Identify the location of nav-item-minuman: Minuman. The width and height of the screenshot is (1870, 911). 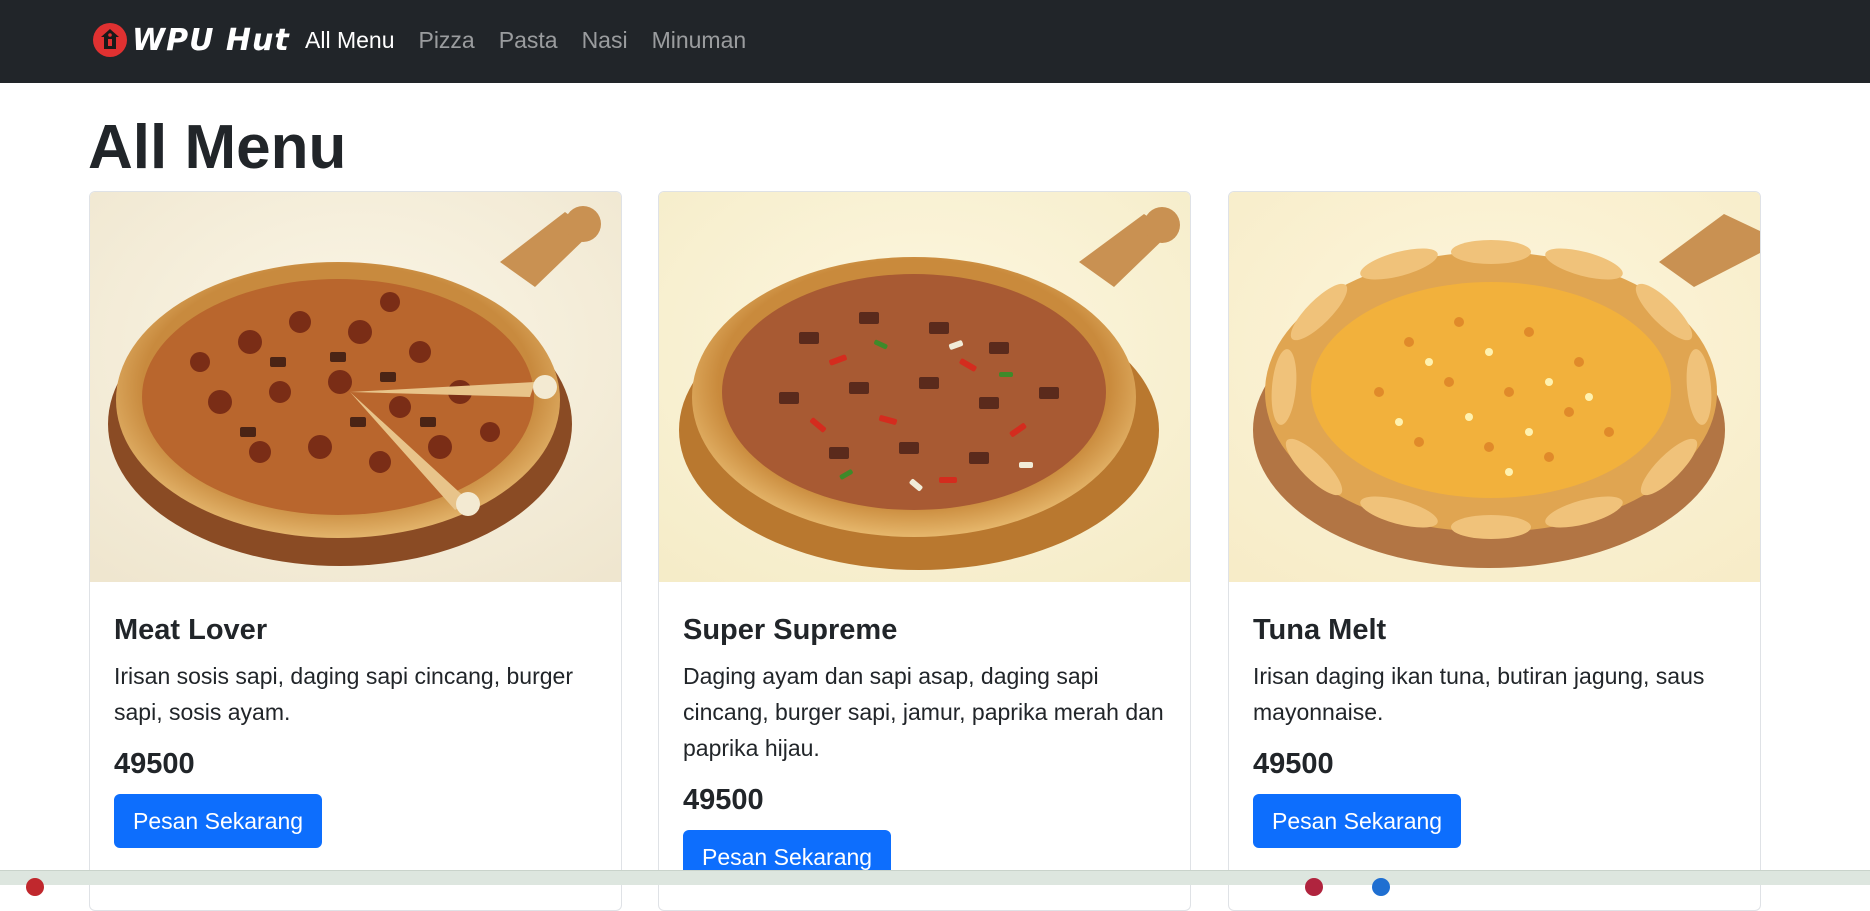
(699, 40).